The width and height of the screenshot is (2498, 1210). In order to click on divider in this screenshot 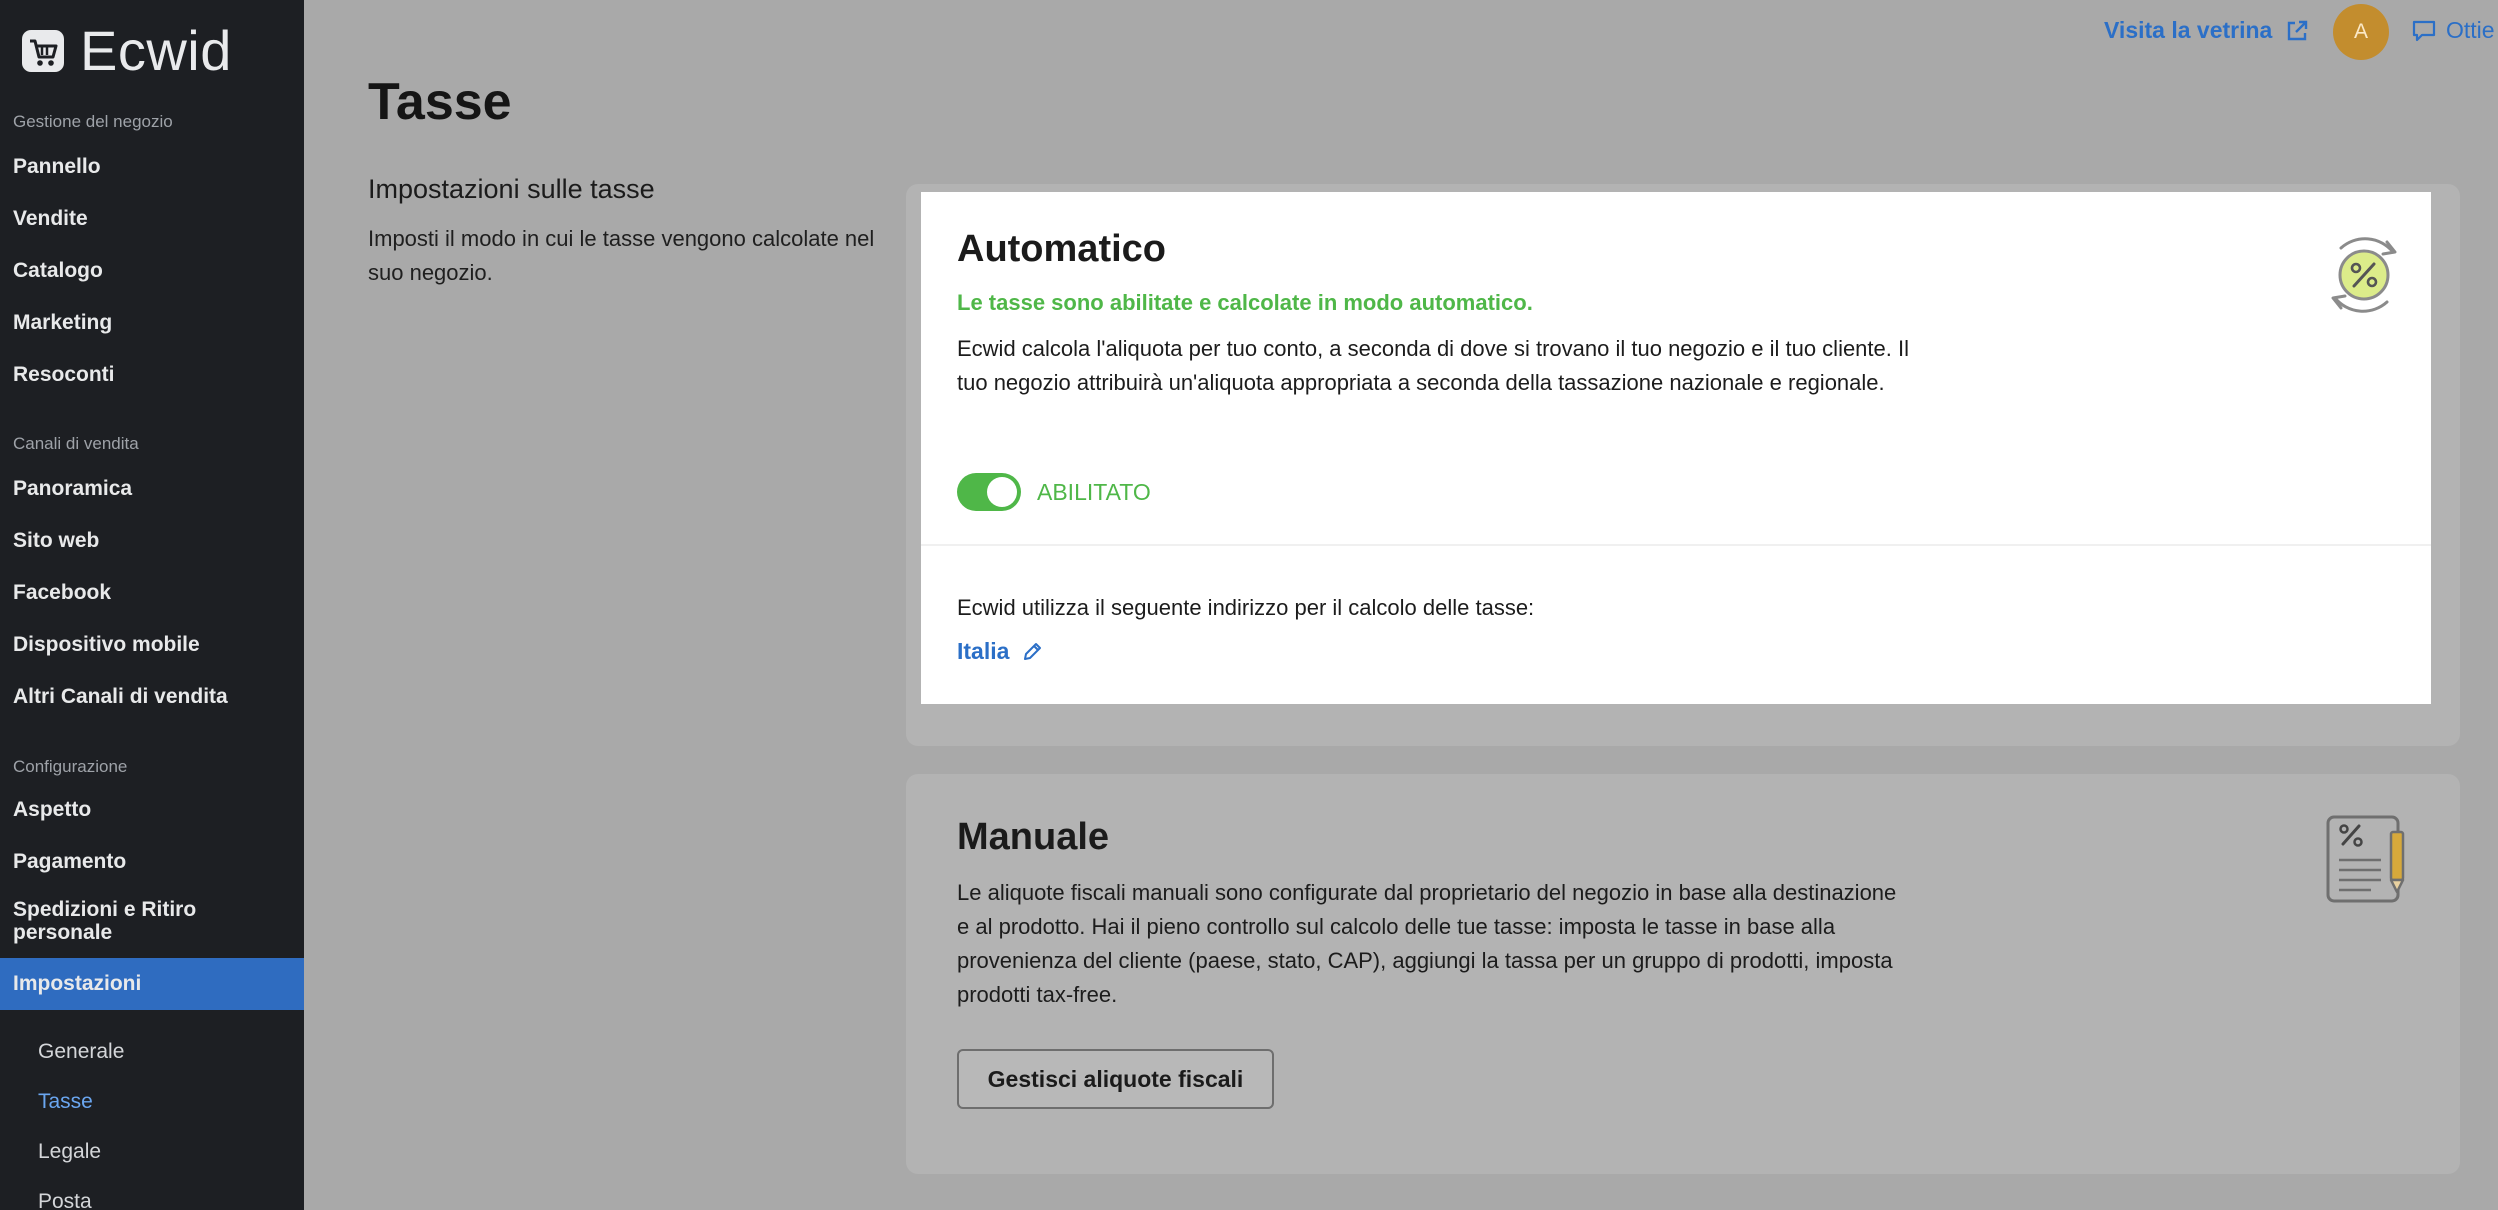, I will do `click(1676, 545)`.